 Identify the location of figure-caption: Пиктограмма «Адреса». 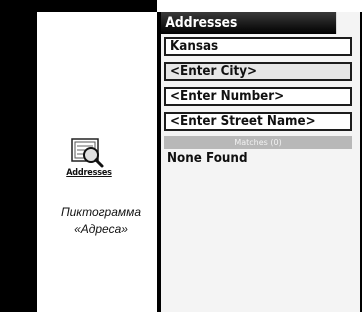
(101, 221).